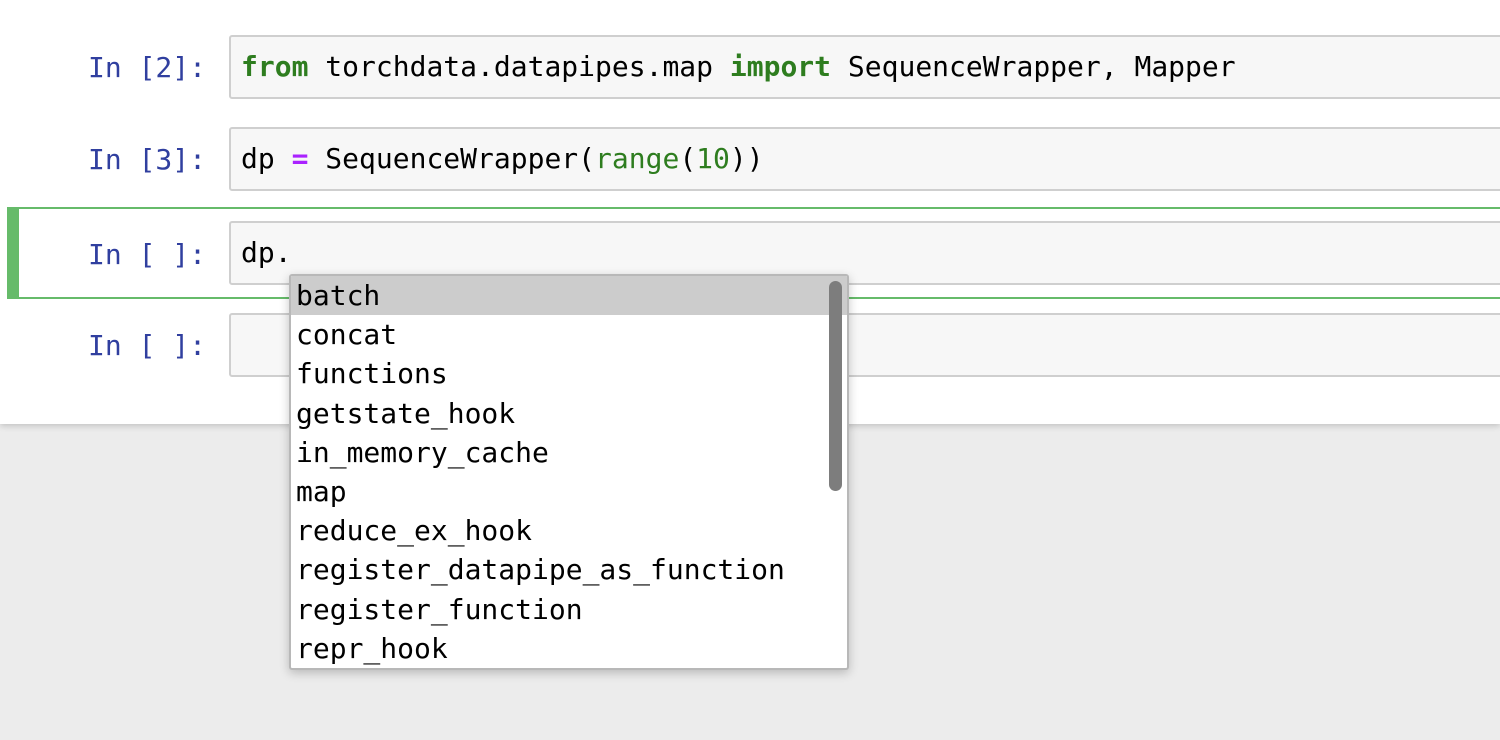 The image size is (1500, 740). What do you see at coordinates (746, 158) in the screenshot?
I see `paren-close: ))` at bounding box center [746, 158].